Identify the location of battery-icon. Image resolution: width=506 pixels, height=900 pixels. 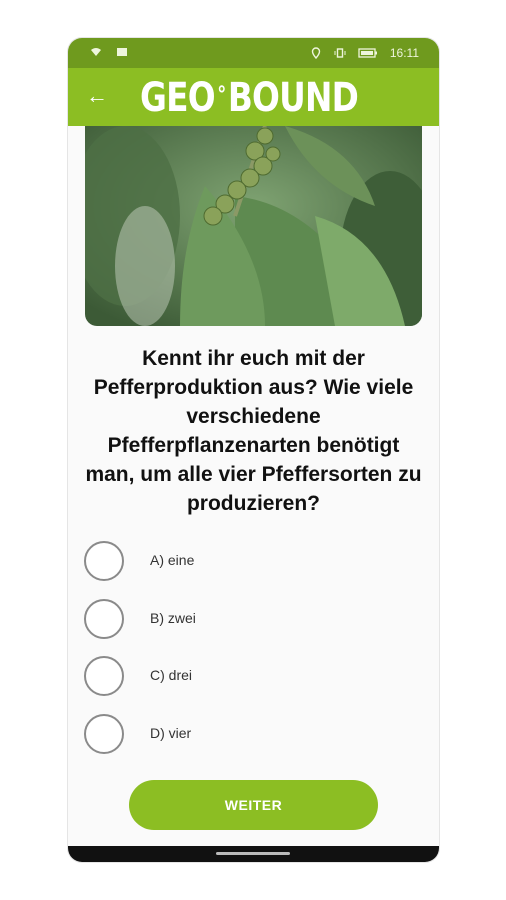
(367, 53).